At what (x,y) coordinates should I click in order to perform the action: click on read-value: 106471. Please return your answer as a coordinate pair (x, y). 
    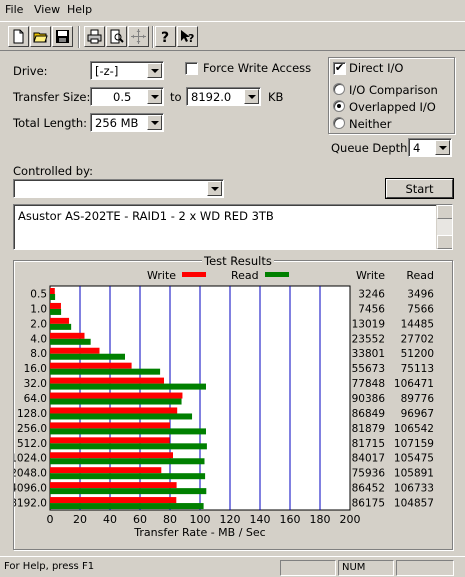
    Looking at the image, I should click on (414, 384).